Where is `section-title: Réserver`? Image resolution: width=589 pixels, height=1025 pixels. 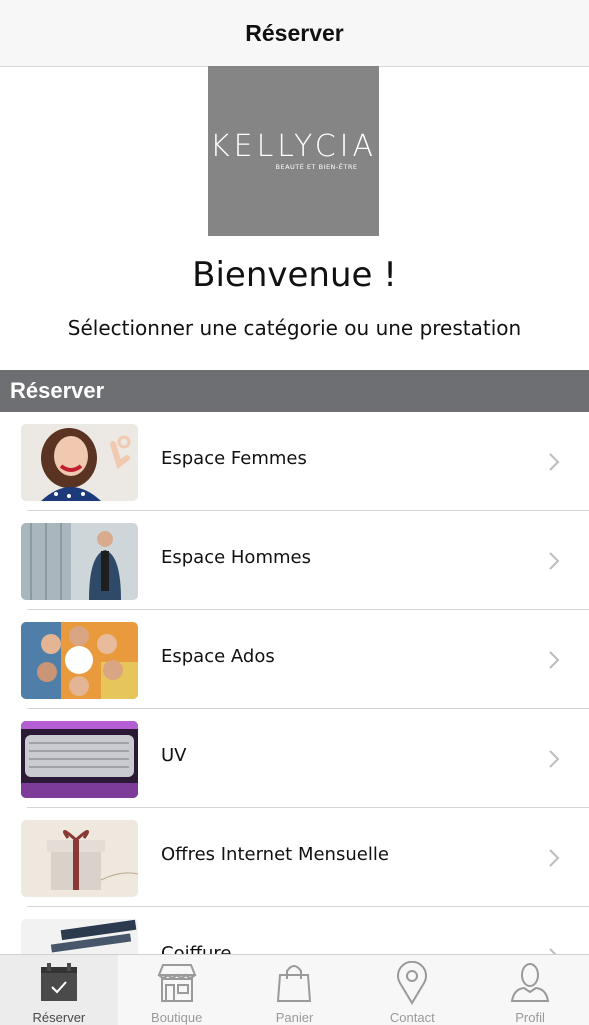 section-title: Réserver is located at coordinates (57, 390).